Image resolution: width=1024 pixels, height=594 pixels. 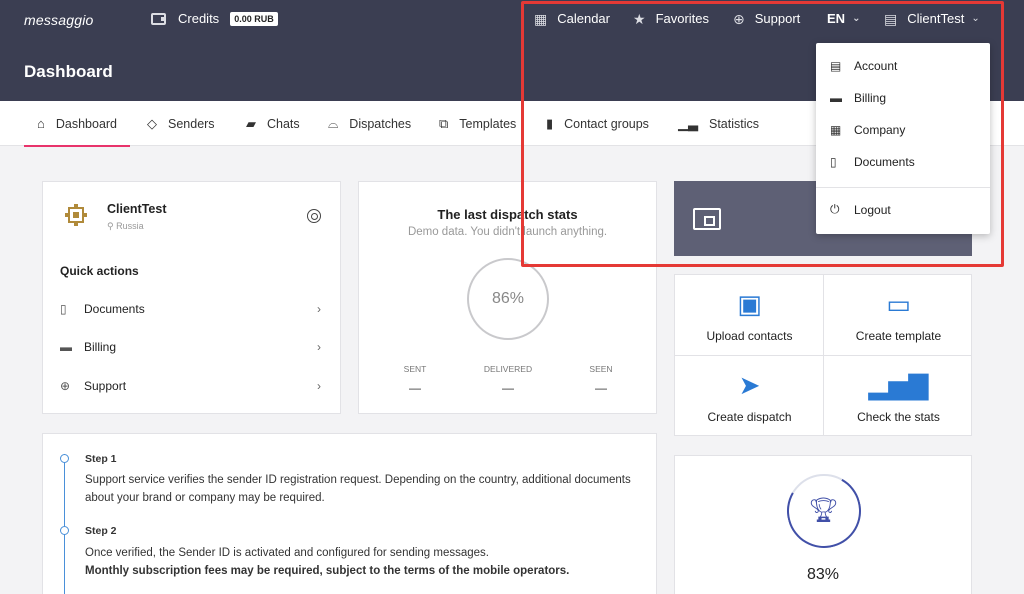 I want to click on credits-label: Credits, so click(x=199, y=18).